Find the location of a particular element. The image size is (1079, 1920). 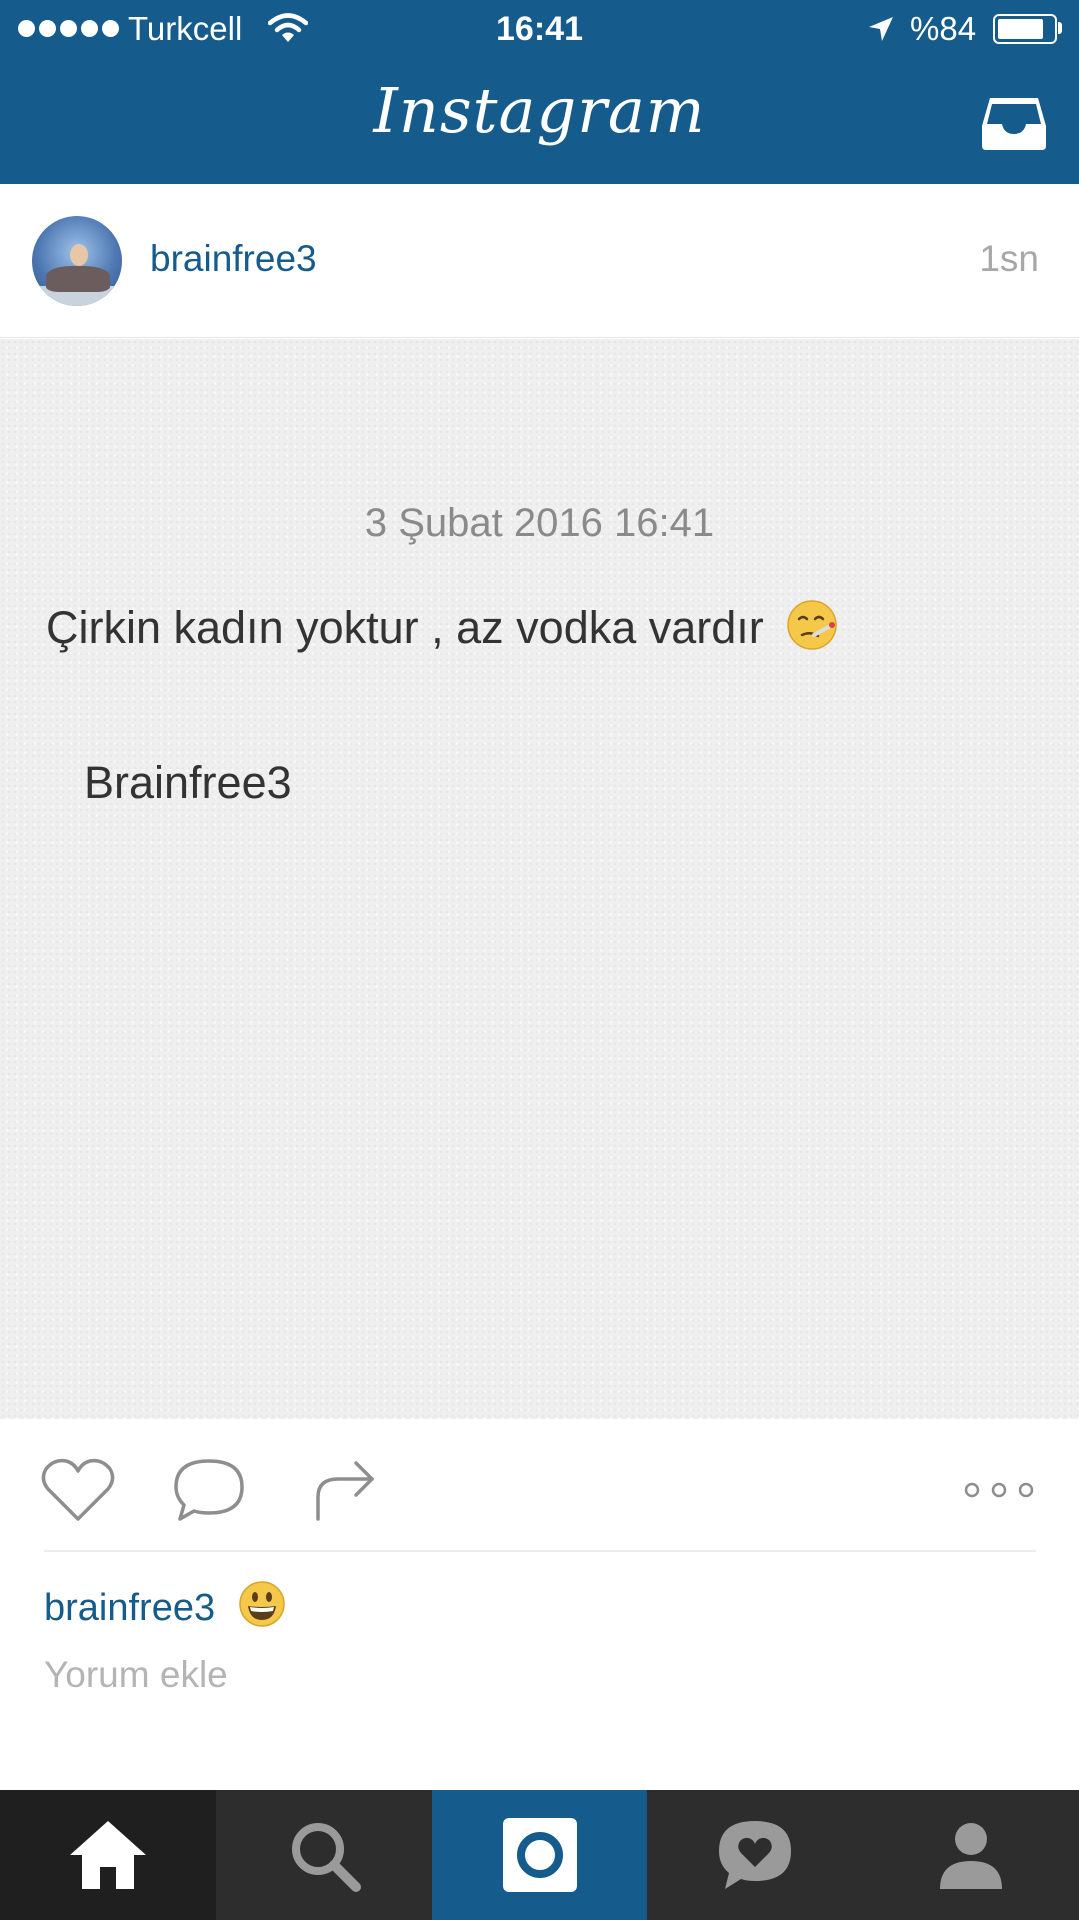

top-bar: Turkcell 16:41 %84 Instagram is located at coordinates (539, 92).